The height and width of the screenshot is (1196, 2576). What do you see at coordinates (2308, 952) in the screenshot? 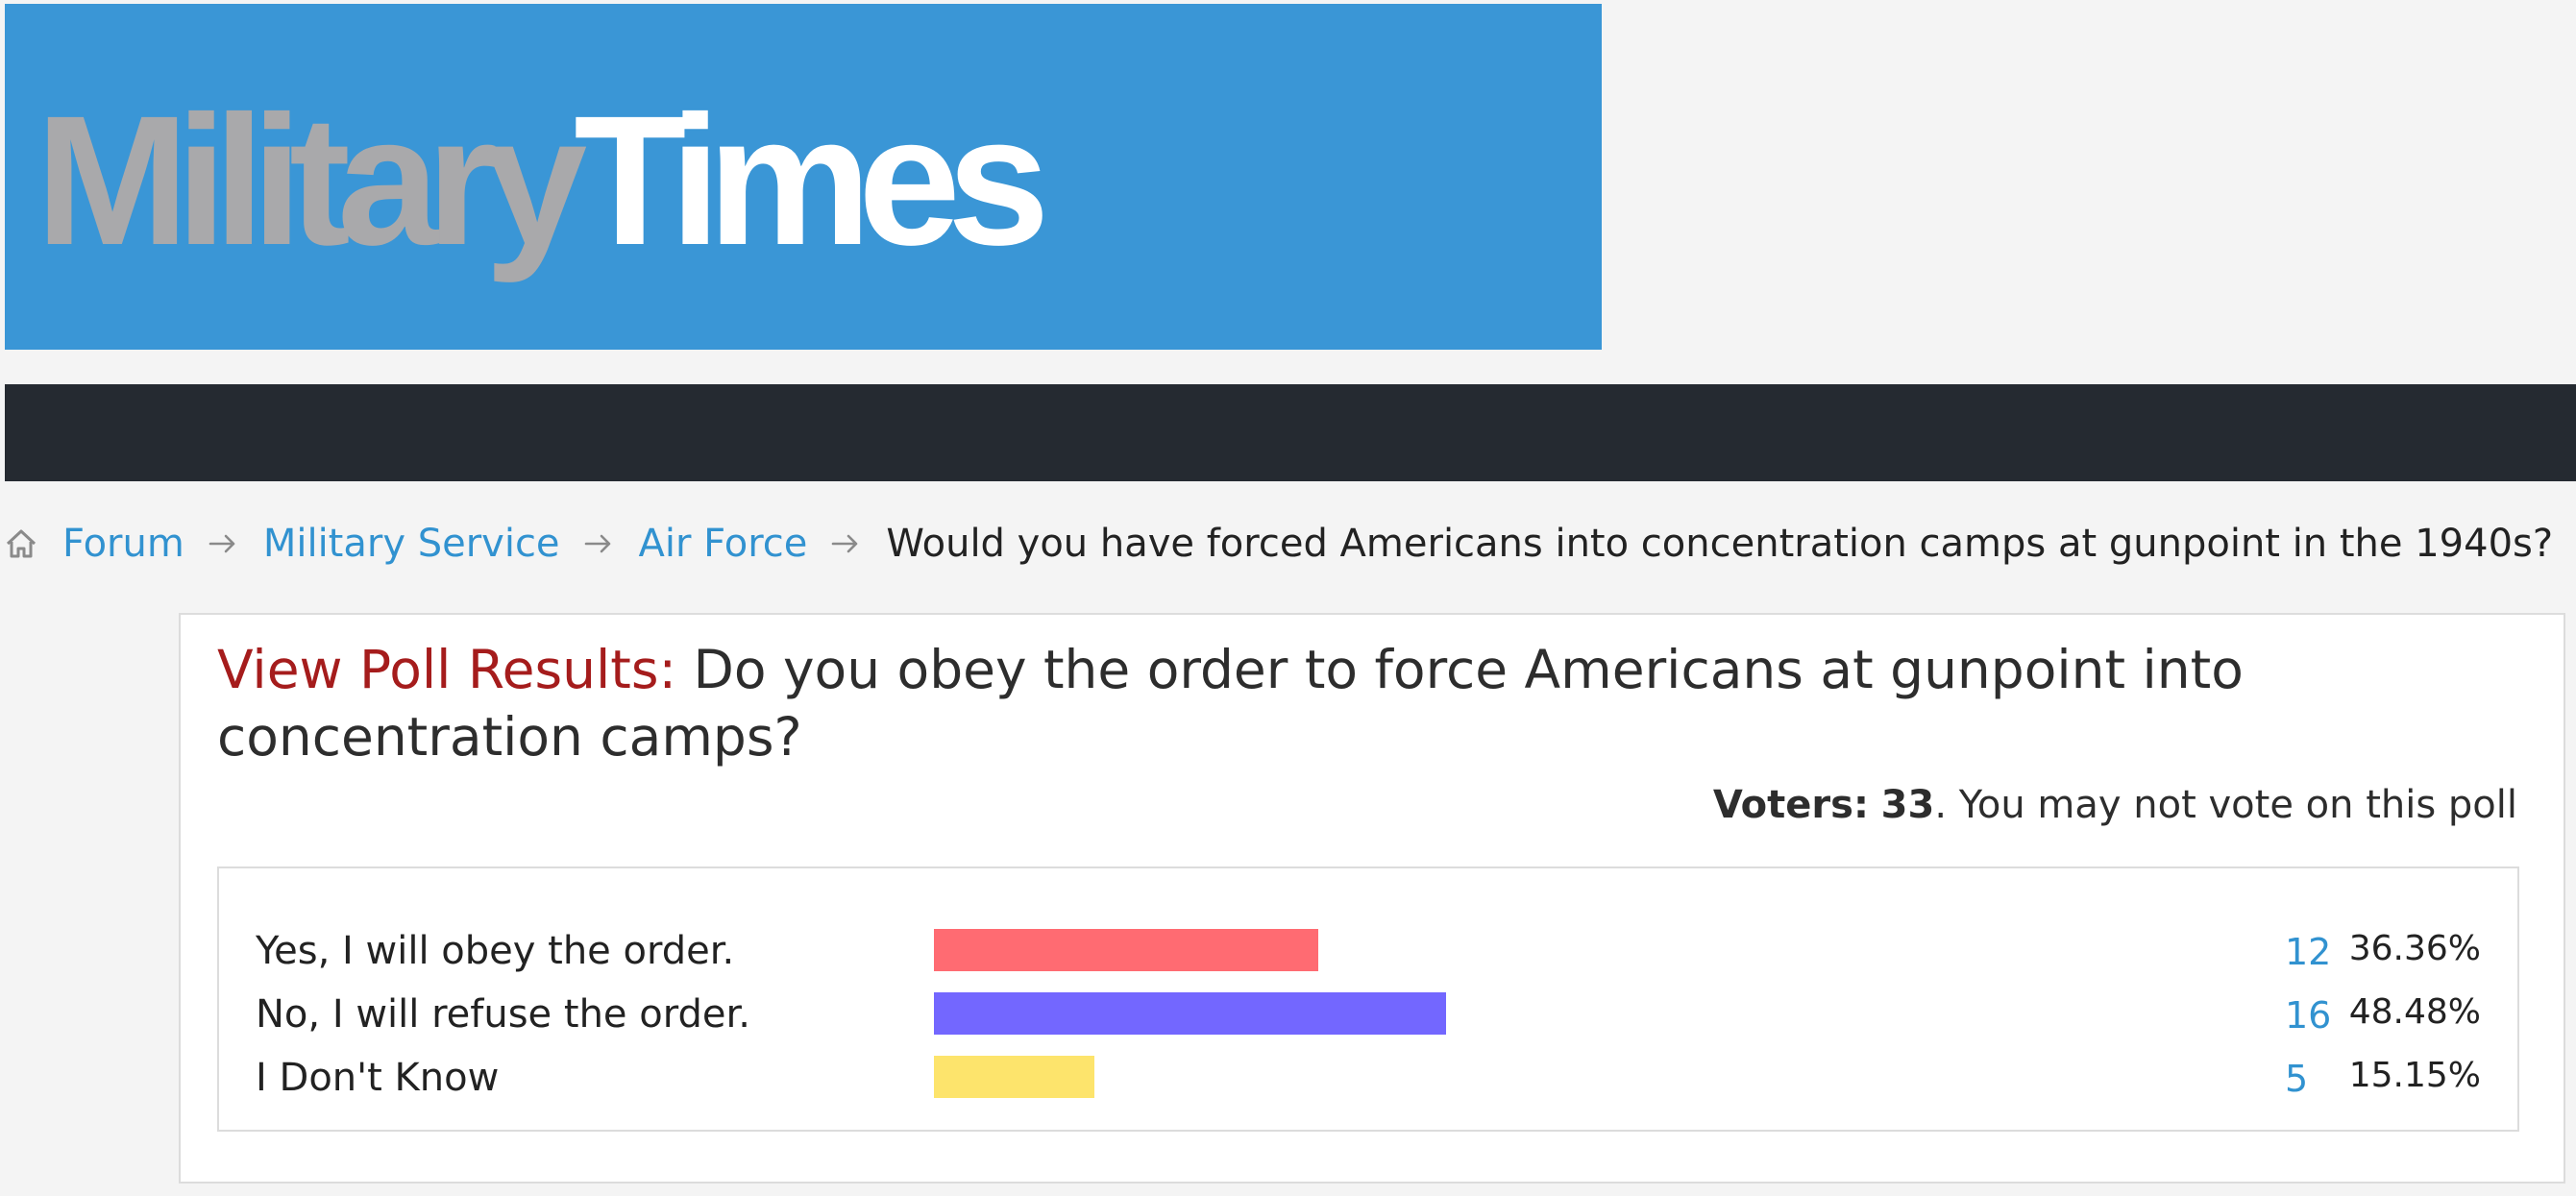
I see `poll-vote-count-link: 12` at bounding box center [2308, 952].